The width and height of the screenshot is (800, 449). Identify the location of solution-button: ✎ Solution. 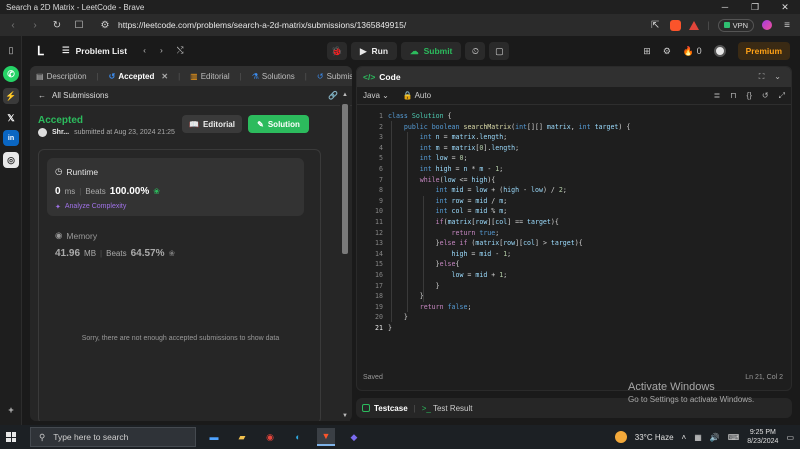
(278, 124).